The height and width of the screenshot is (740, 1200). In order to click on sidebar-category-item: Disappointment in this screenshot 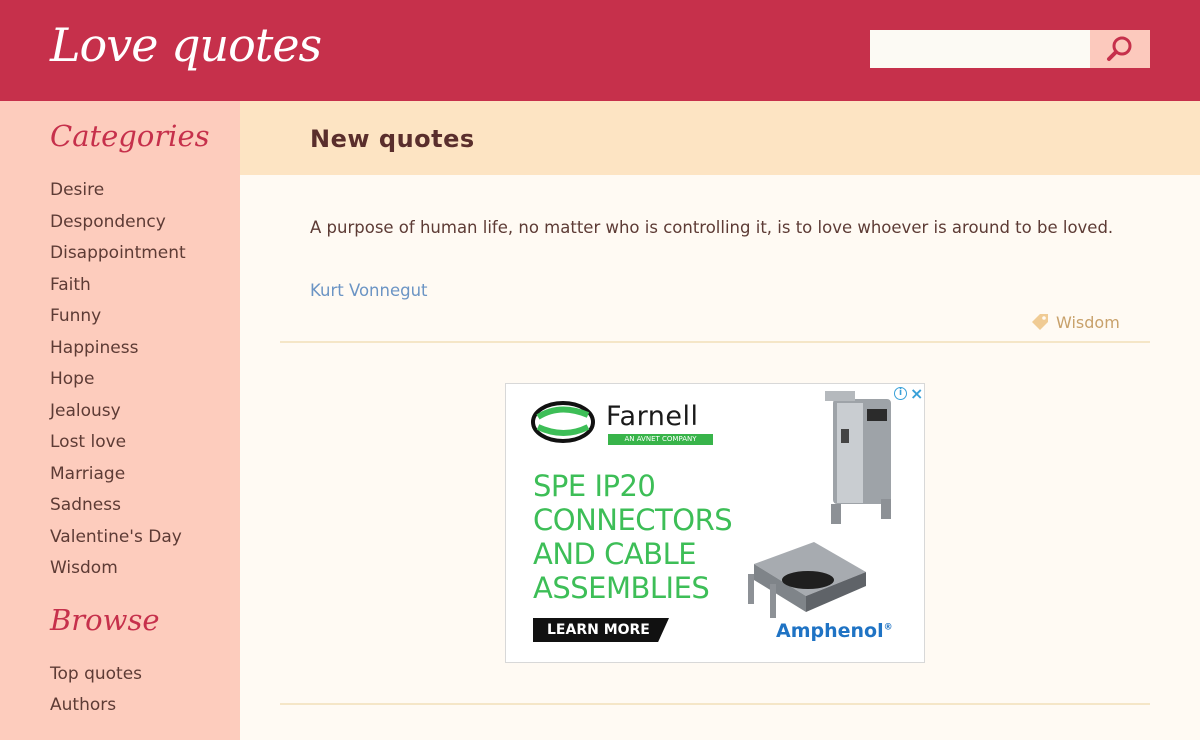, I will do `click(118, 259)`.